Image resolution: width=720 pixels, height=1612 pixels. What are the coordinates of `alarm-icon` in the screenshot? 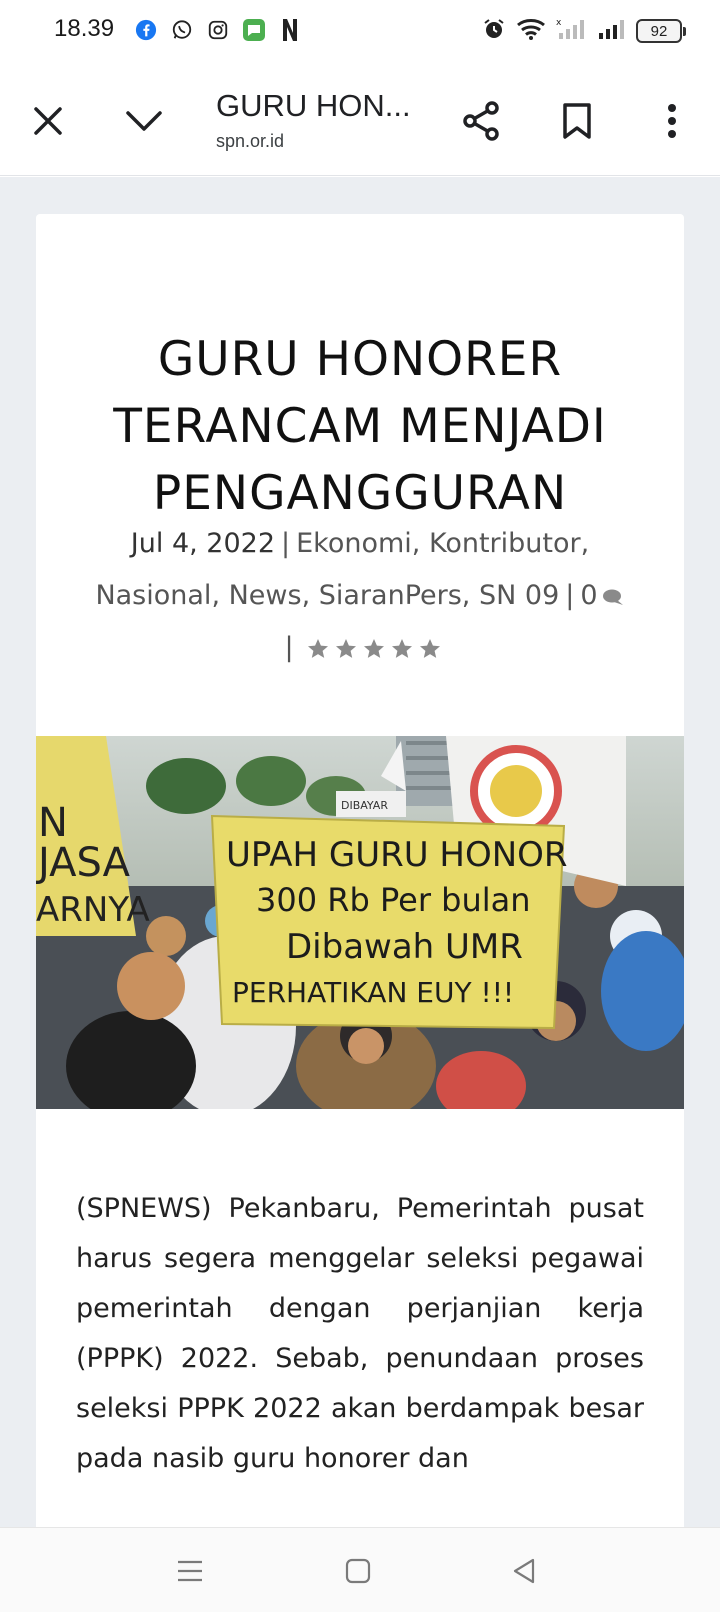 It's located at (494, 31).